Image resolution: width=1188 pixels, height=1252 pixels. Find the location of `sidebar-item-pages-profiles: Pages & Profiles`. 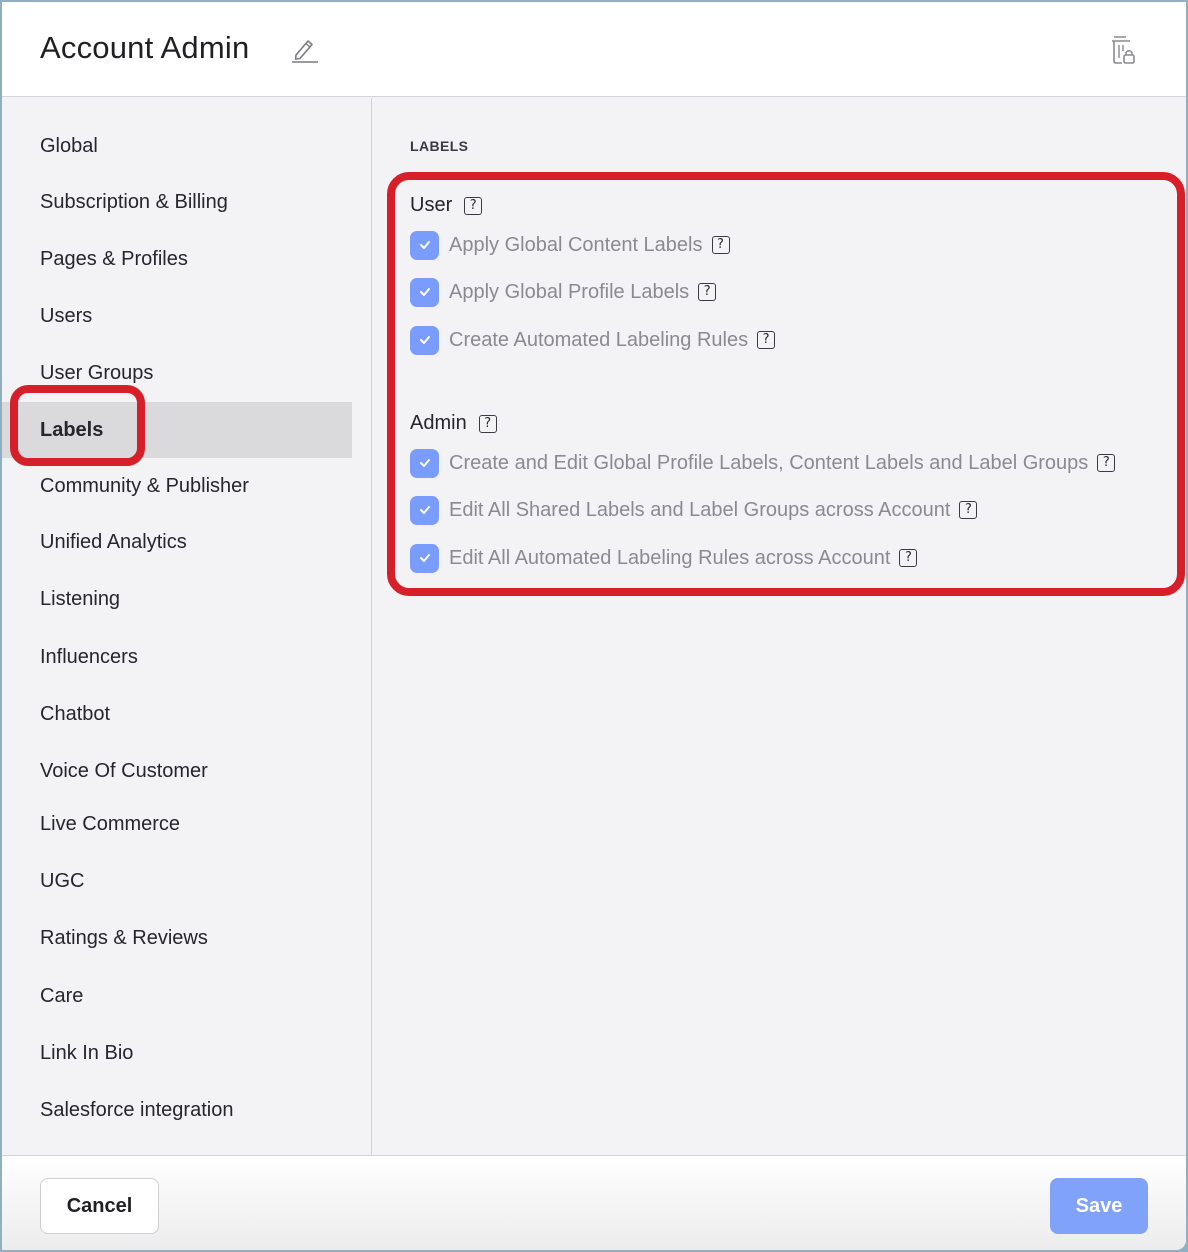

sidebar-item-pages-profiles: Pages & Profiles is located at coordinates (177, 259).